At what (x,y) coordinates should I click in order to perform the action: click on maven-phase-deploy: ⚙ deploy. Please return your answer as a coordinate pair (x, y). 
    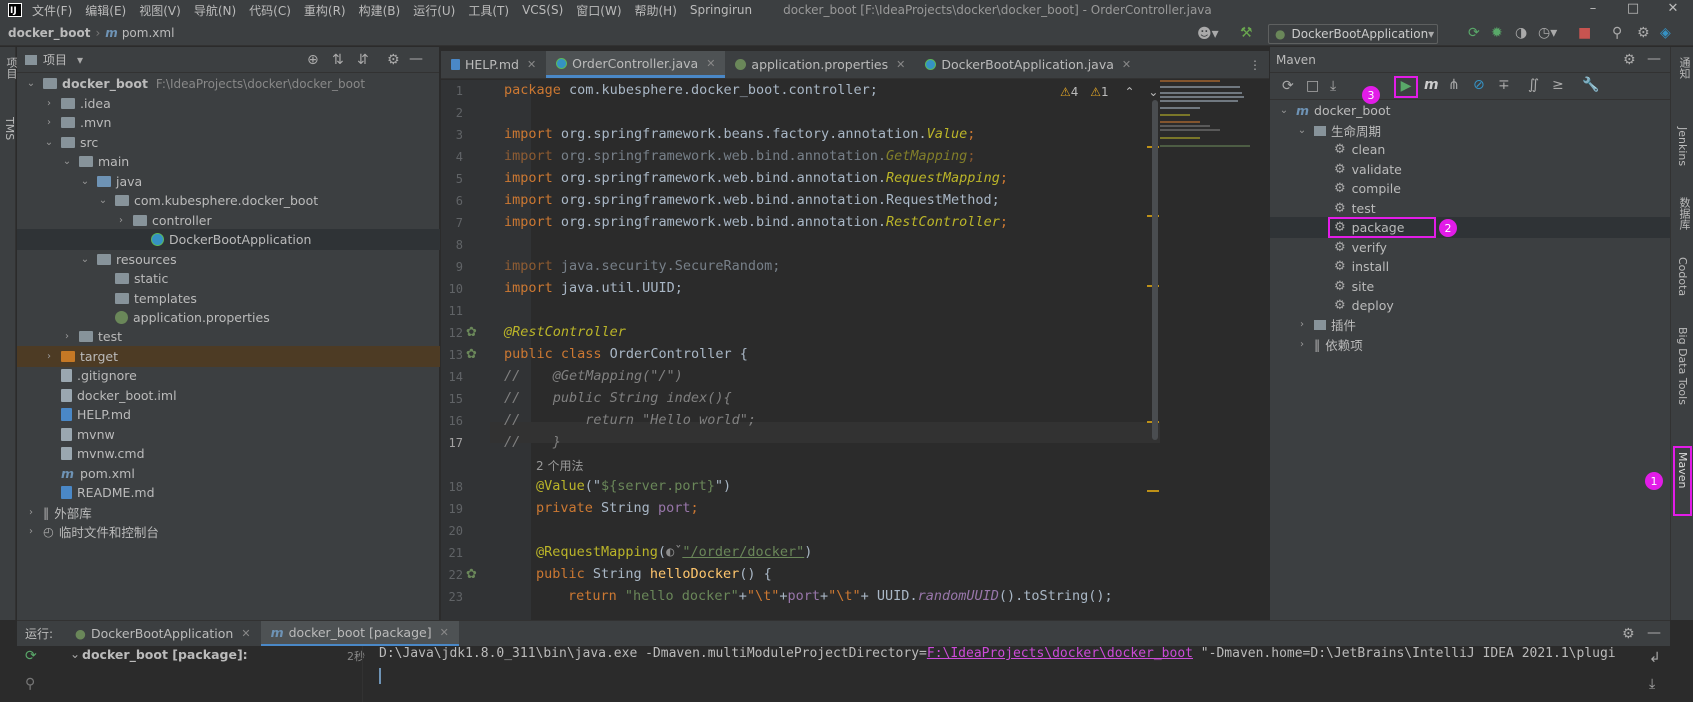
    Looking at the image, I should click on (1364, 305).